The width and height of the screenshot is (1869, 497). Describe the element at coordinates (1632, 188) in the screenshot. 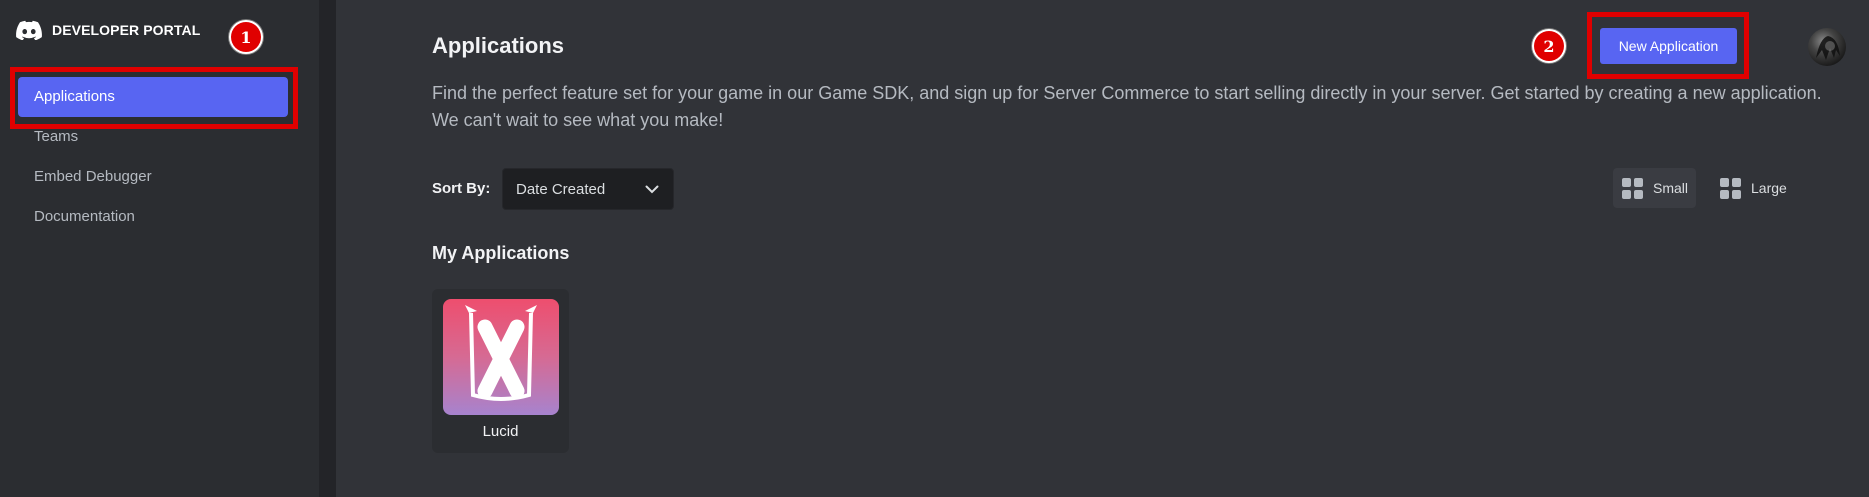

I see `grid-small-icon` at that location.